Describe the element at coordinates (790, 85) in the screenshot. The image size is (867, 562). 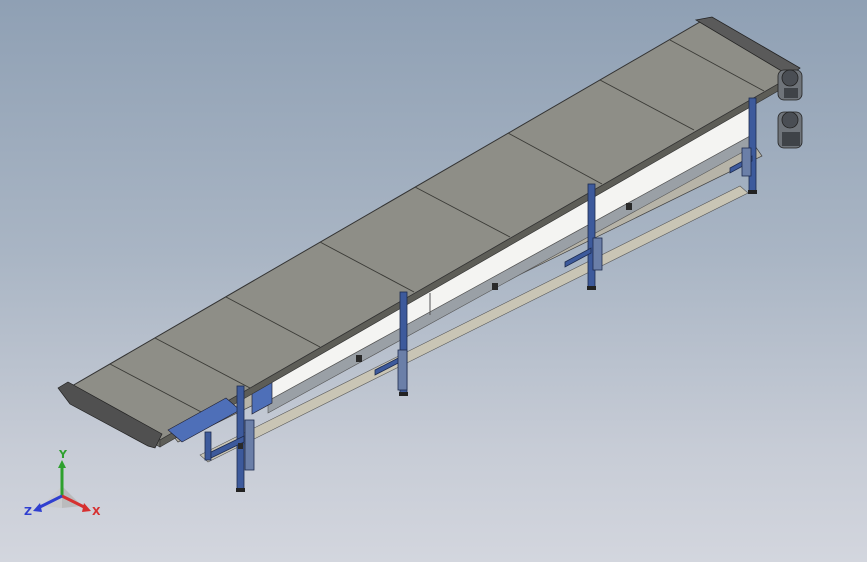
I see `drive-motor-upper` at that location.